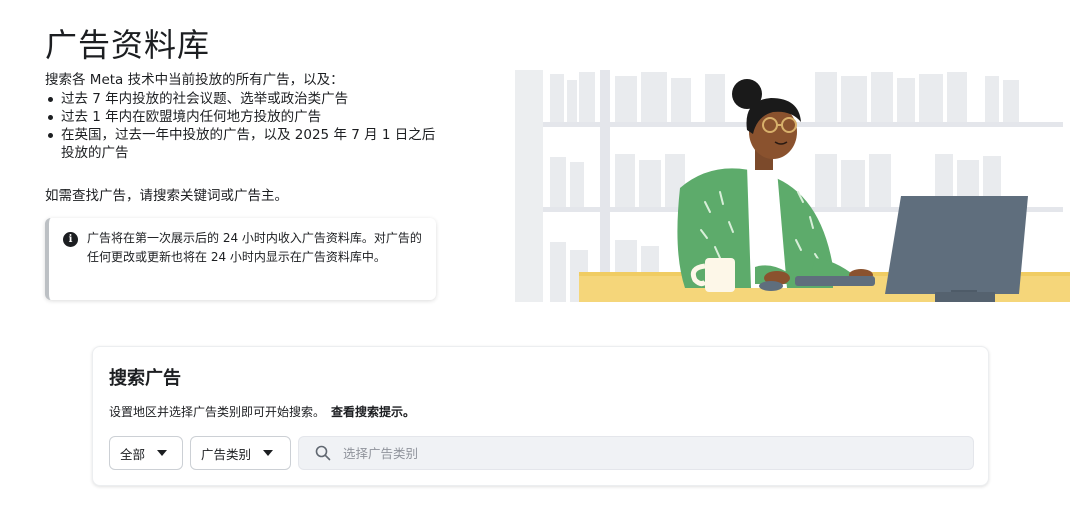 The image size is (1080, 524). Describe the element at coordinates (166, 196) in the screenshot. I see `find-instructions: 如需查找广告，请搜索关键词或广告主。` at that location.